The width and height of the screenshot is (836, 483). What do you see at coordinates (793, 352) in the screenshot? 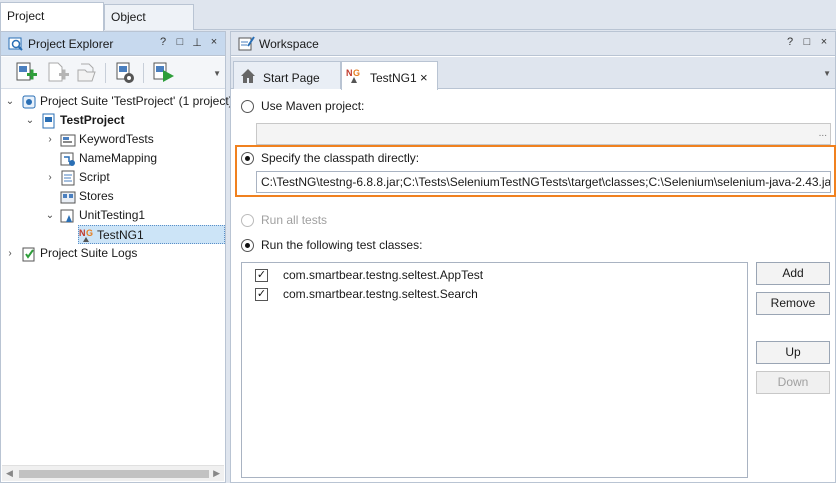
I see `move-up-button: Up` at bounding box center [793, 352].